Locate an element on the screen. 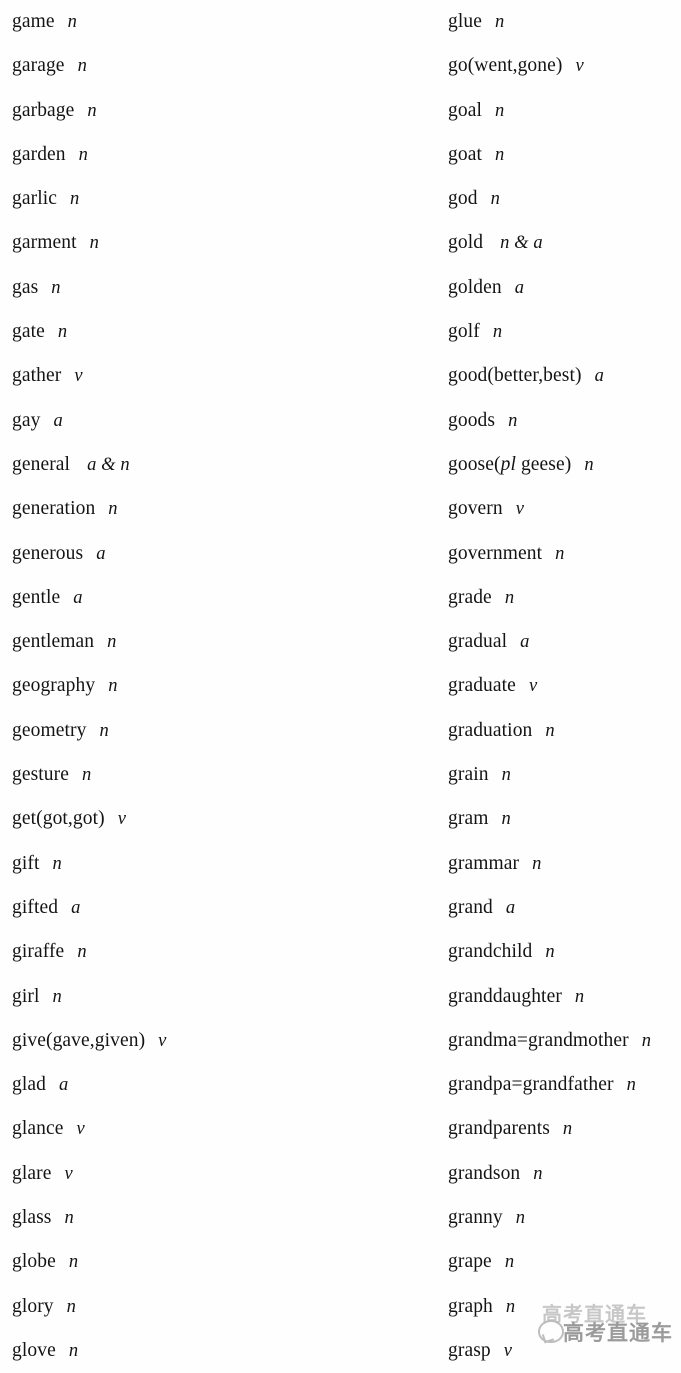 The image size is (681, 1373). vocabulary-headword: give(gave,given) is located at coordinates (79, 1040).